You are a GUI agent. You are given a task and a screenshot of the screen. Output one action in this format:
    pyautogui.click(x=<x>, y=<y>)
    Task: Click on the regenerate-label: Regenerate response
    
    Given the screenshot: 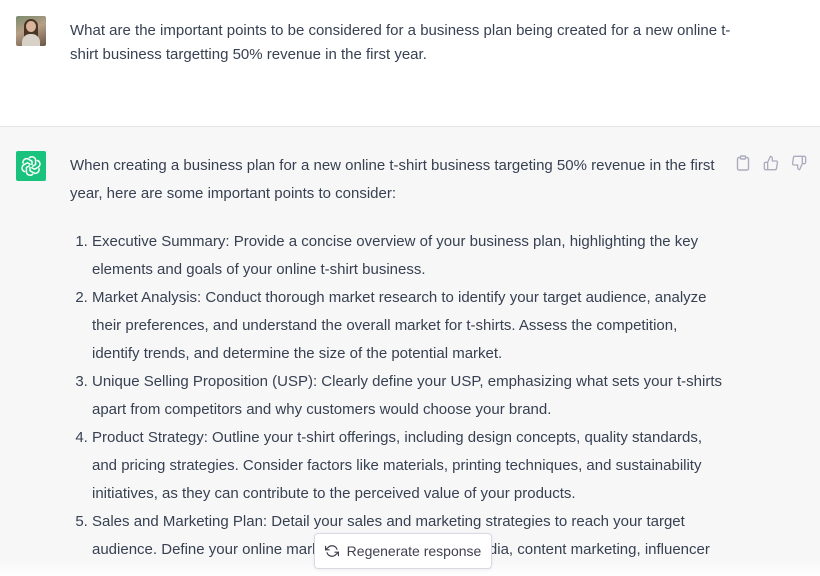 What is the action you would take?
    pyautogui.click(x=414, y=551)
    